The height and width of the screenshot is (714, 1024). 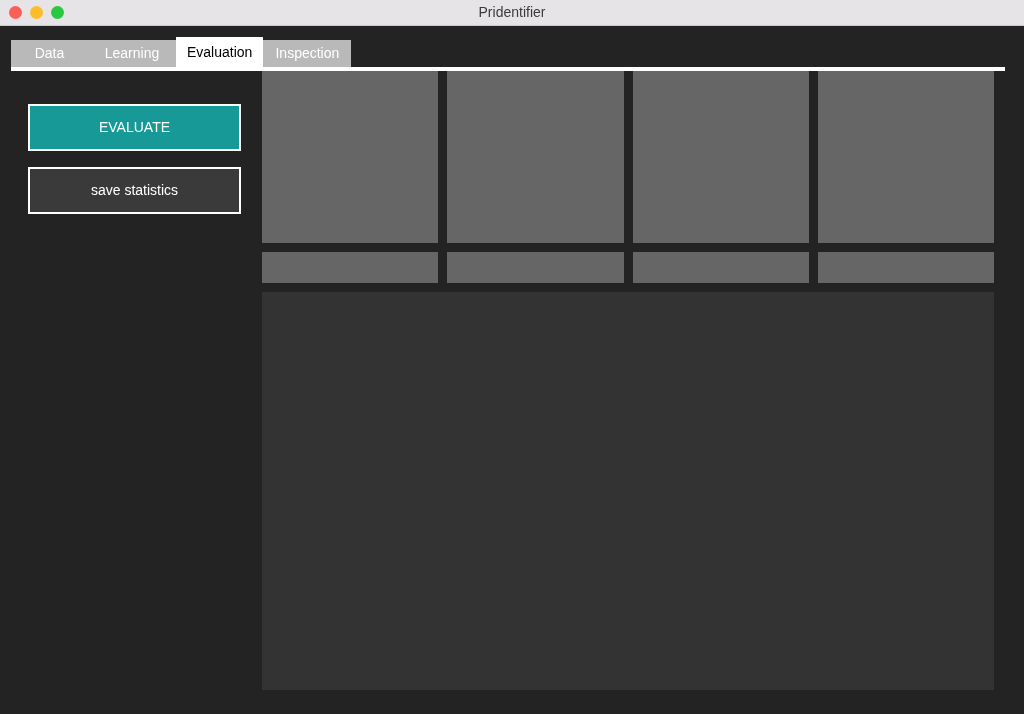 I want to click on tab: Evaluation, so click(x=220, y=52).